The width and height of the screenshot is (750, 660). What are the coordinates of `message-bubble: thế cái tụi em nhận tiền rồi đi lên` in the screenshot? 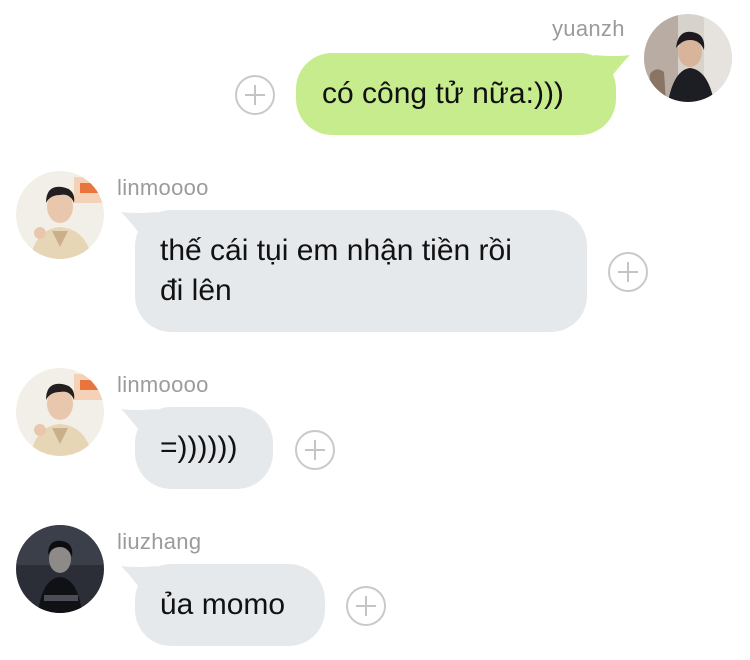 It's located at (354, 271).